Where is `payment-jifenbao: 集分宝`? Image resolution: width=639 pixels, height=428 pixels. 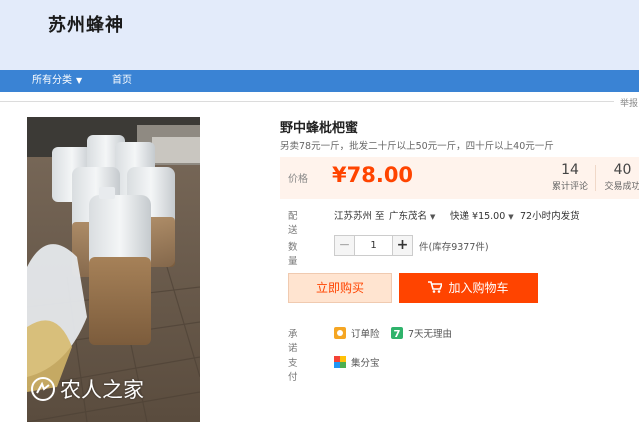 payment-jifenbao: 集分宝 is located at coordinates (357, 362).